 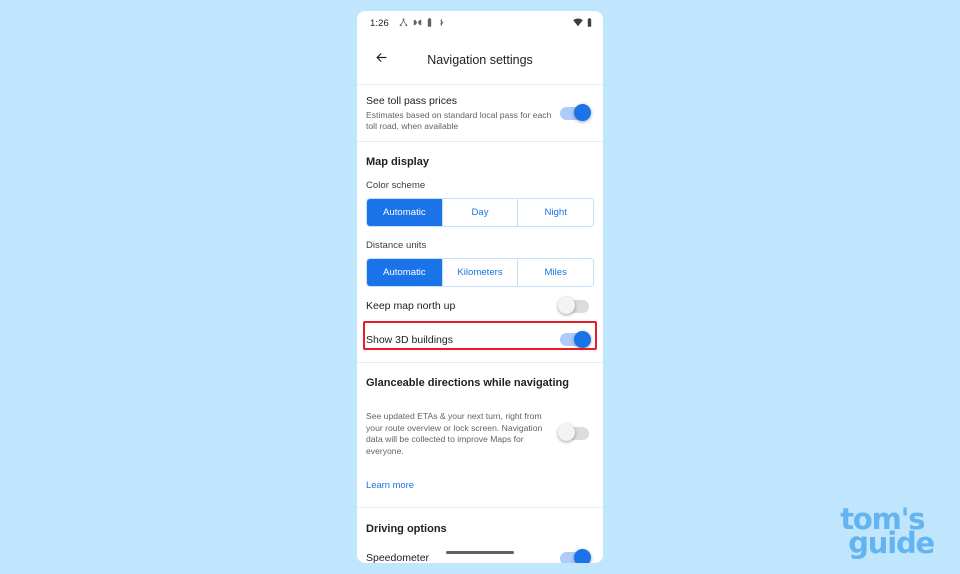 I want to click on row-keep-map-north-up-text: Keep map north up, so click(x=463, y=306).